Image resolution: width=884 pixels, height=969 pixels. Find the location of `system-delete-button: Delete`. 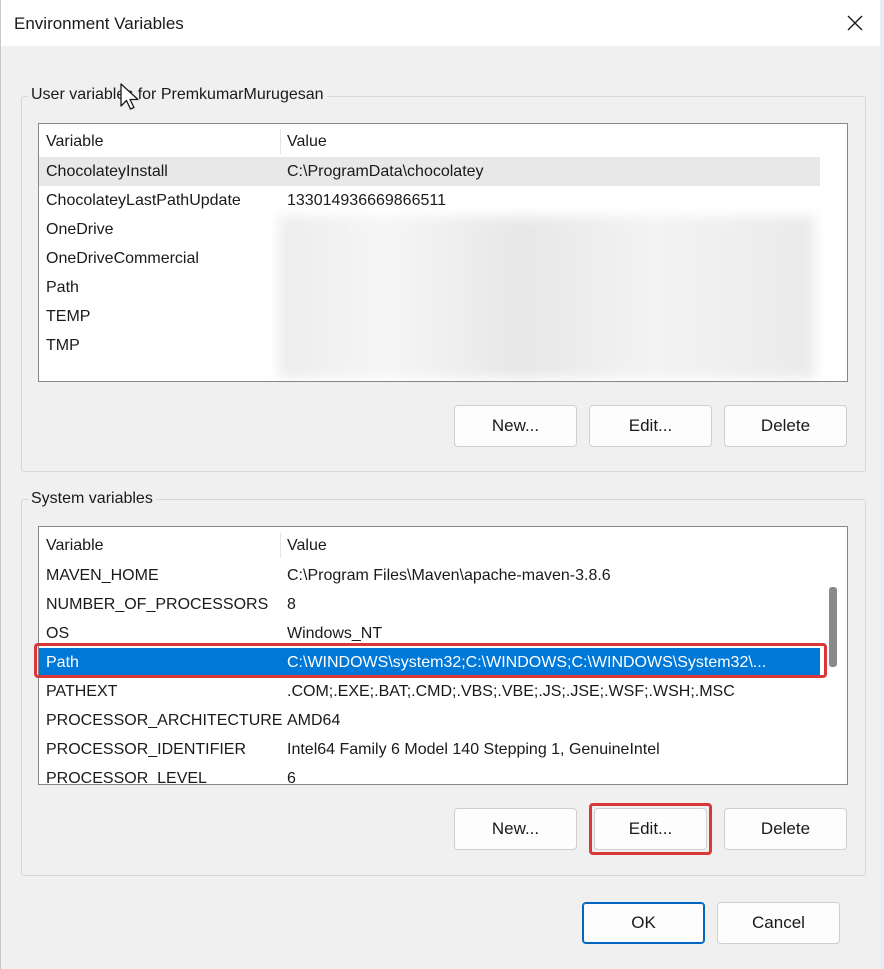

system-delete-button: Delete is located at coordinates (785, 829).